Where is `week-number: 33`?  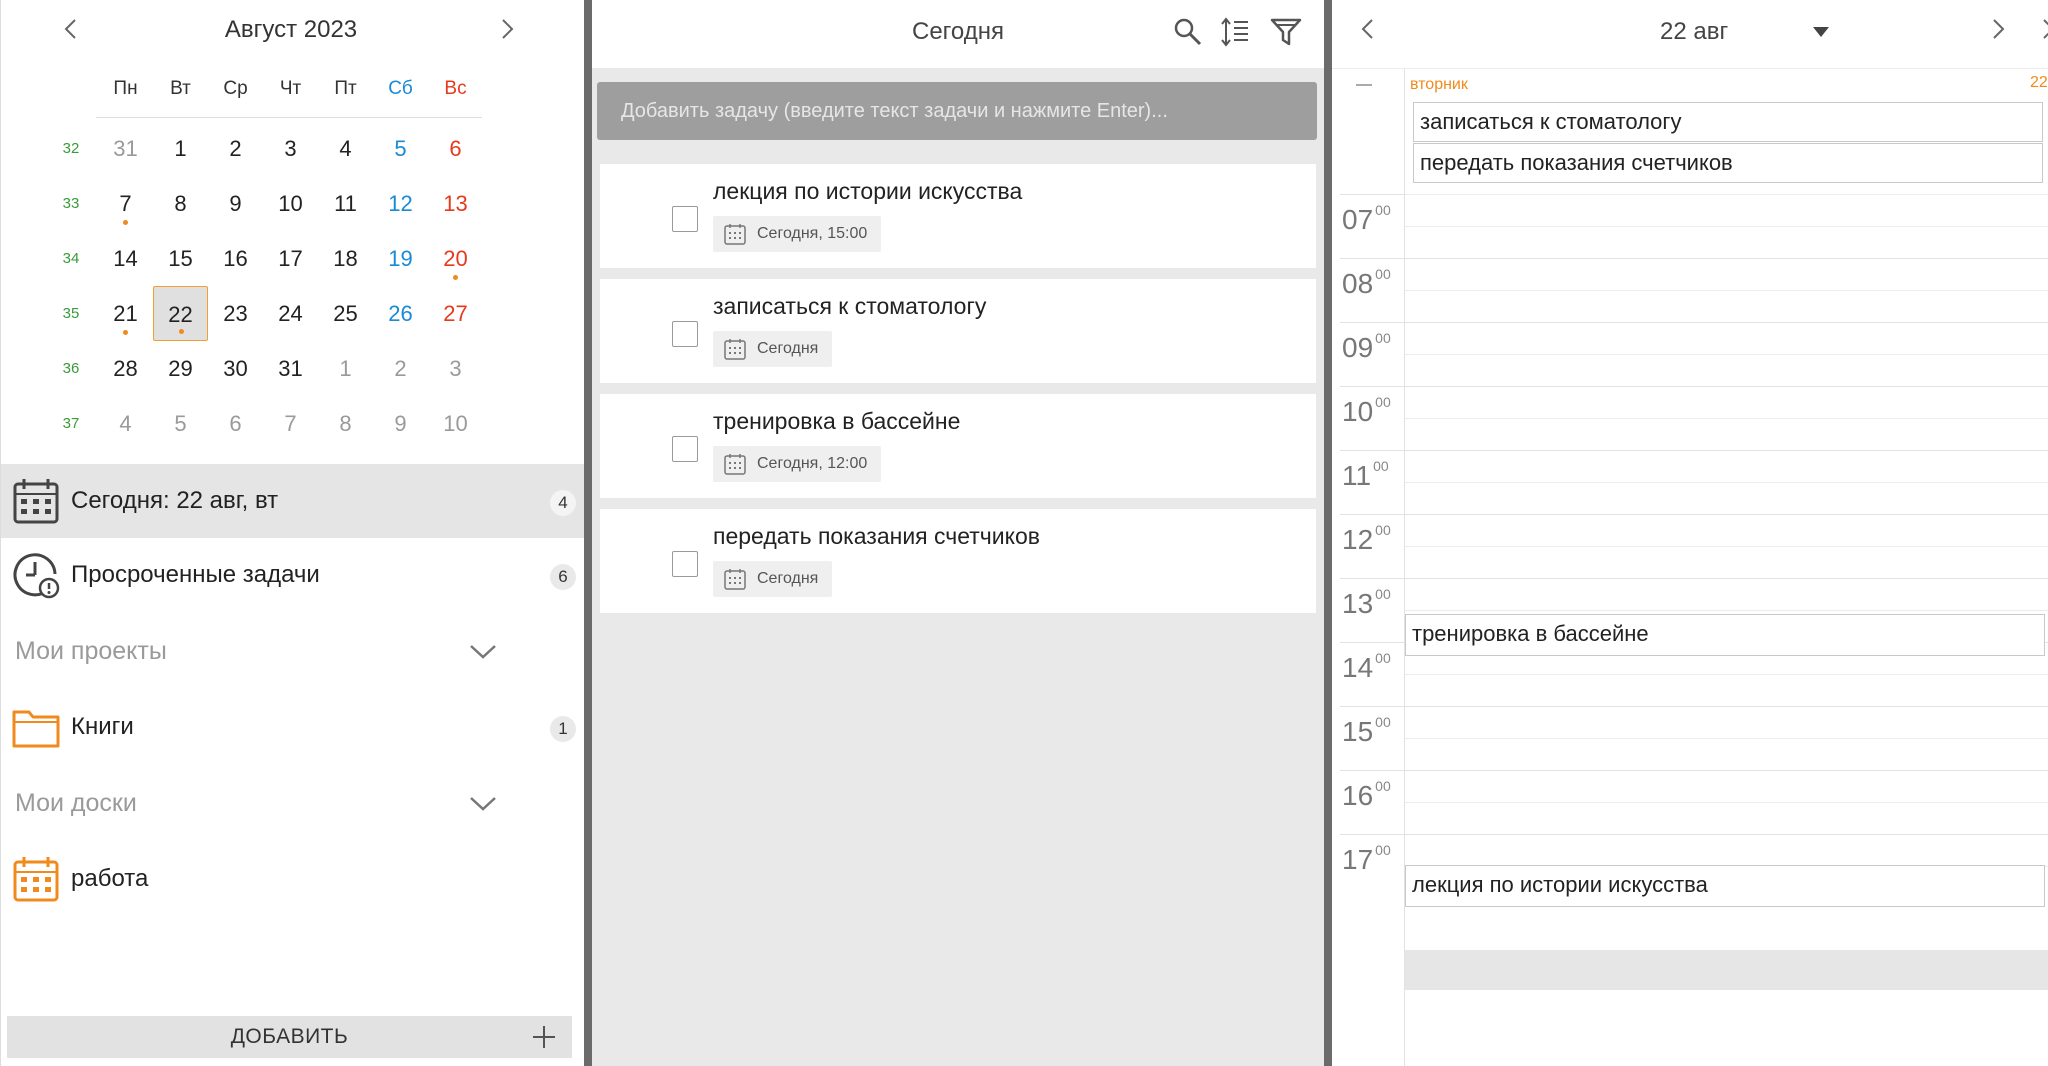
week-number: 33 is located at coordinates (71, 203).